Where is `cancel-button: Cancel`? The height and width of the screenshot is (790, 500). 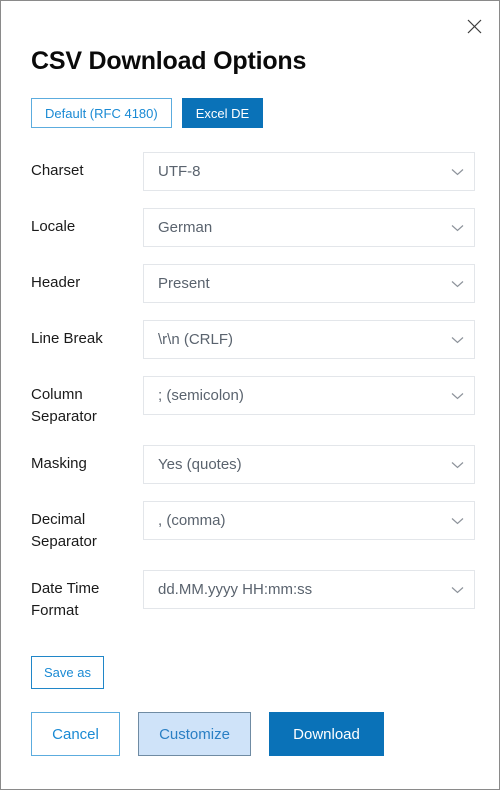 cancel-button: Cancel is located at coordinates (75, 734).